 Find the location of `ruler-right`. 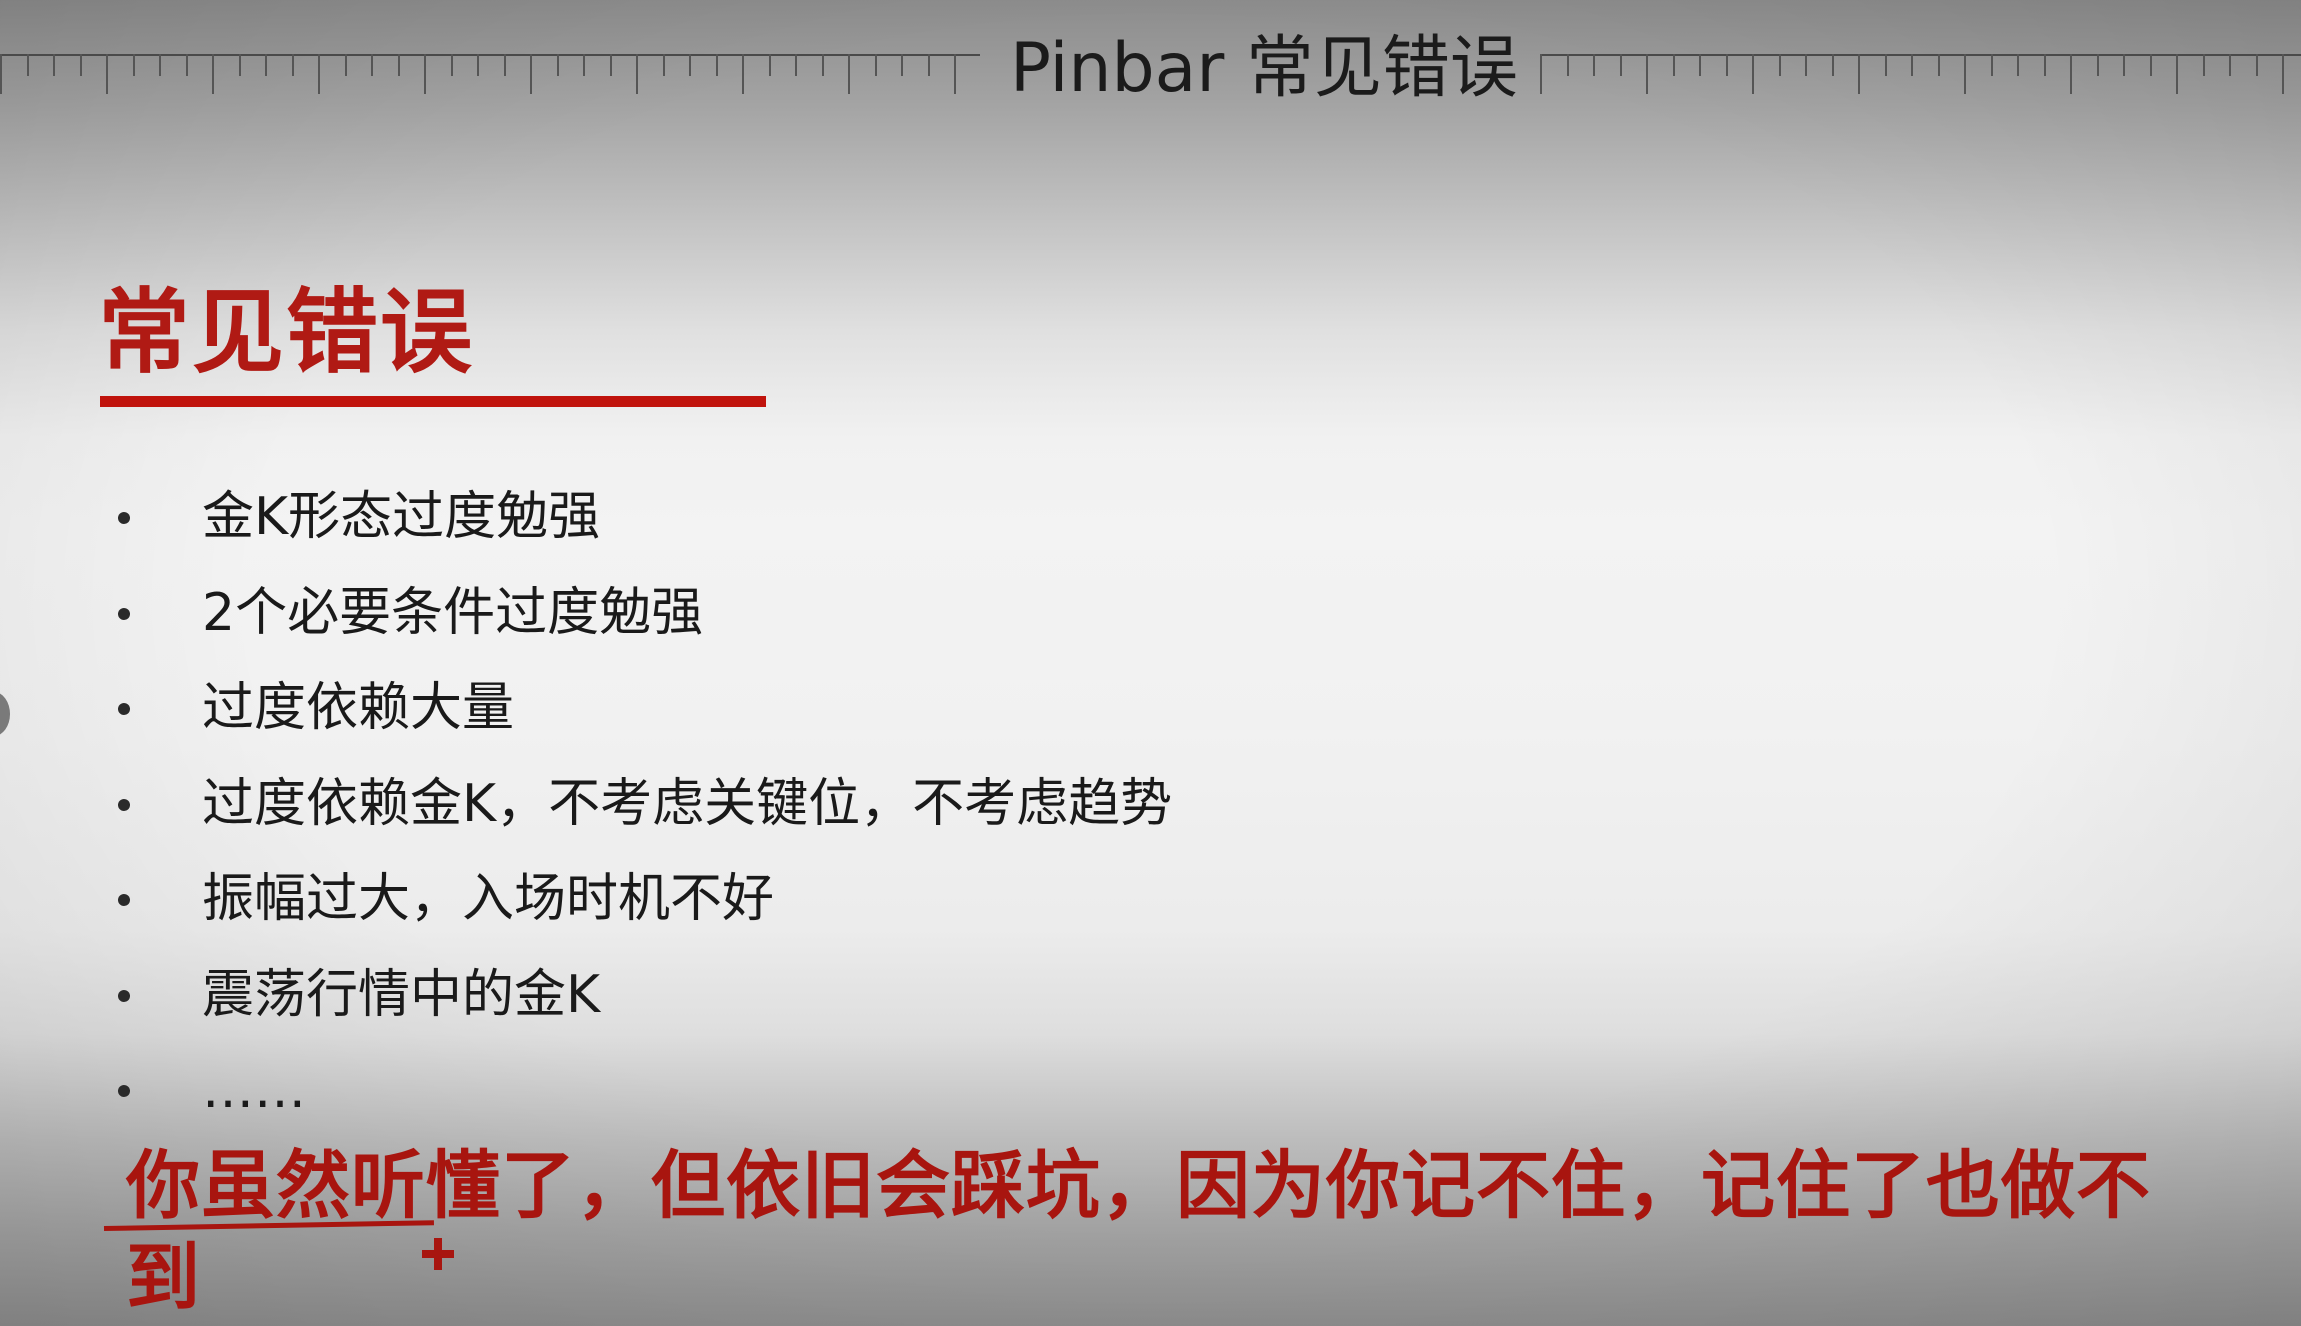

ruler-right is located at coordinates (1920, 76).